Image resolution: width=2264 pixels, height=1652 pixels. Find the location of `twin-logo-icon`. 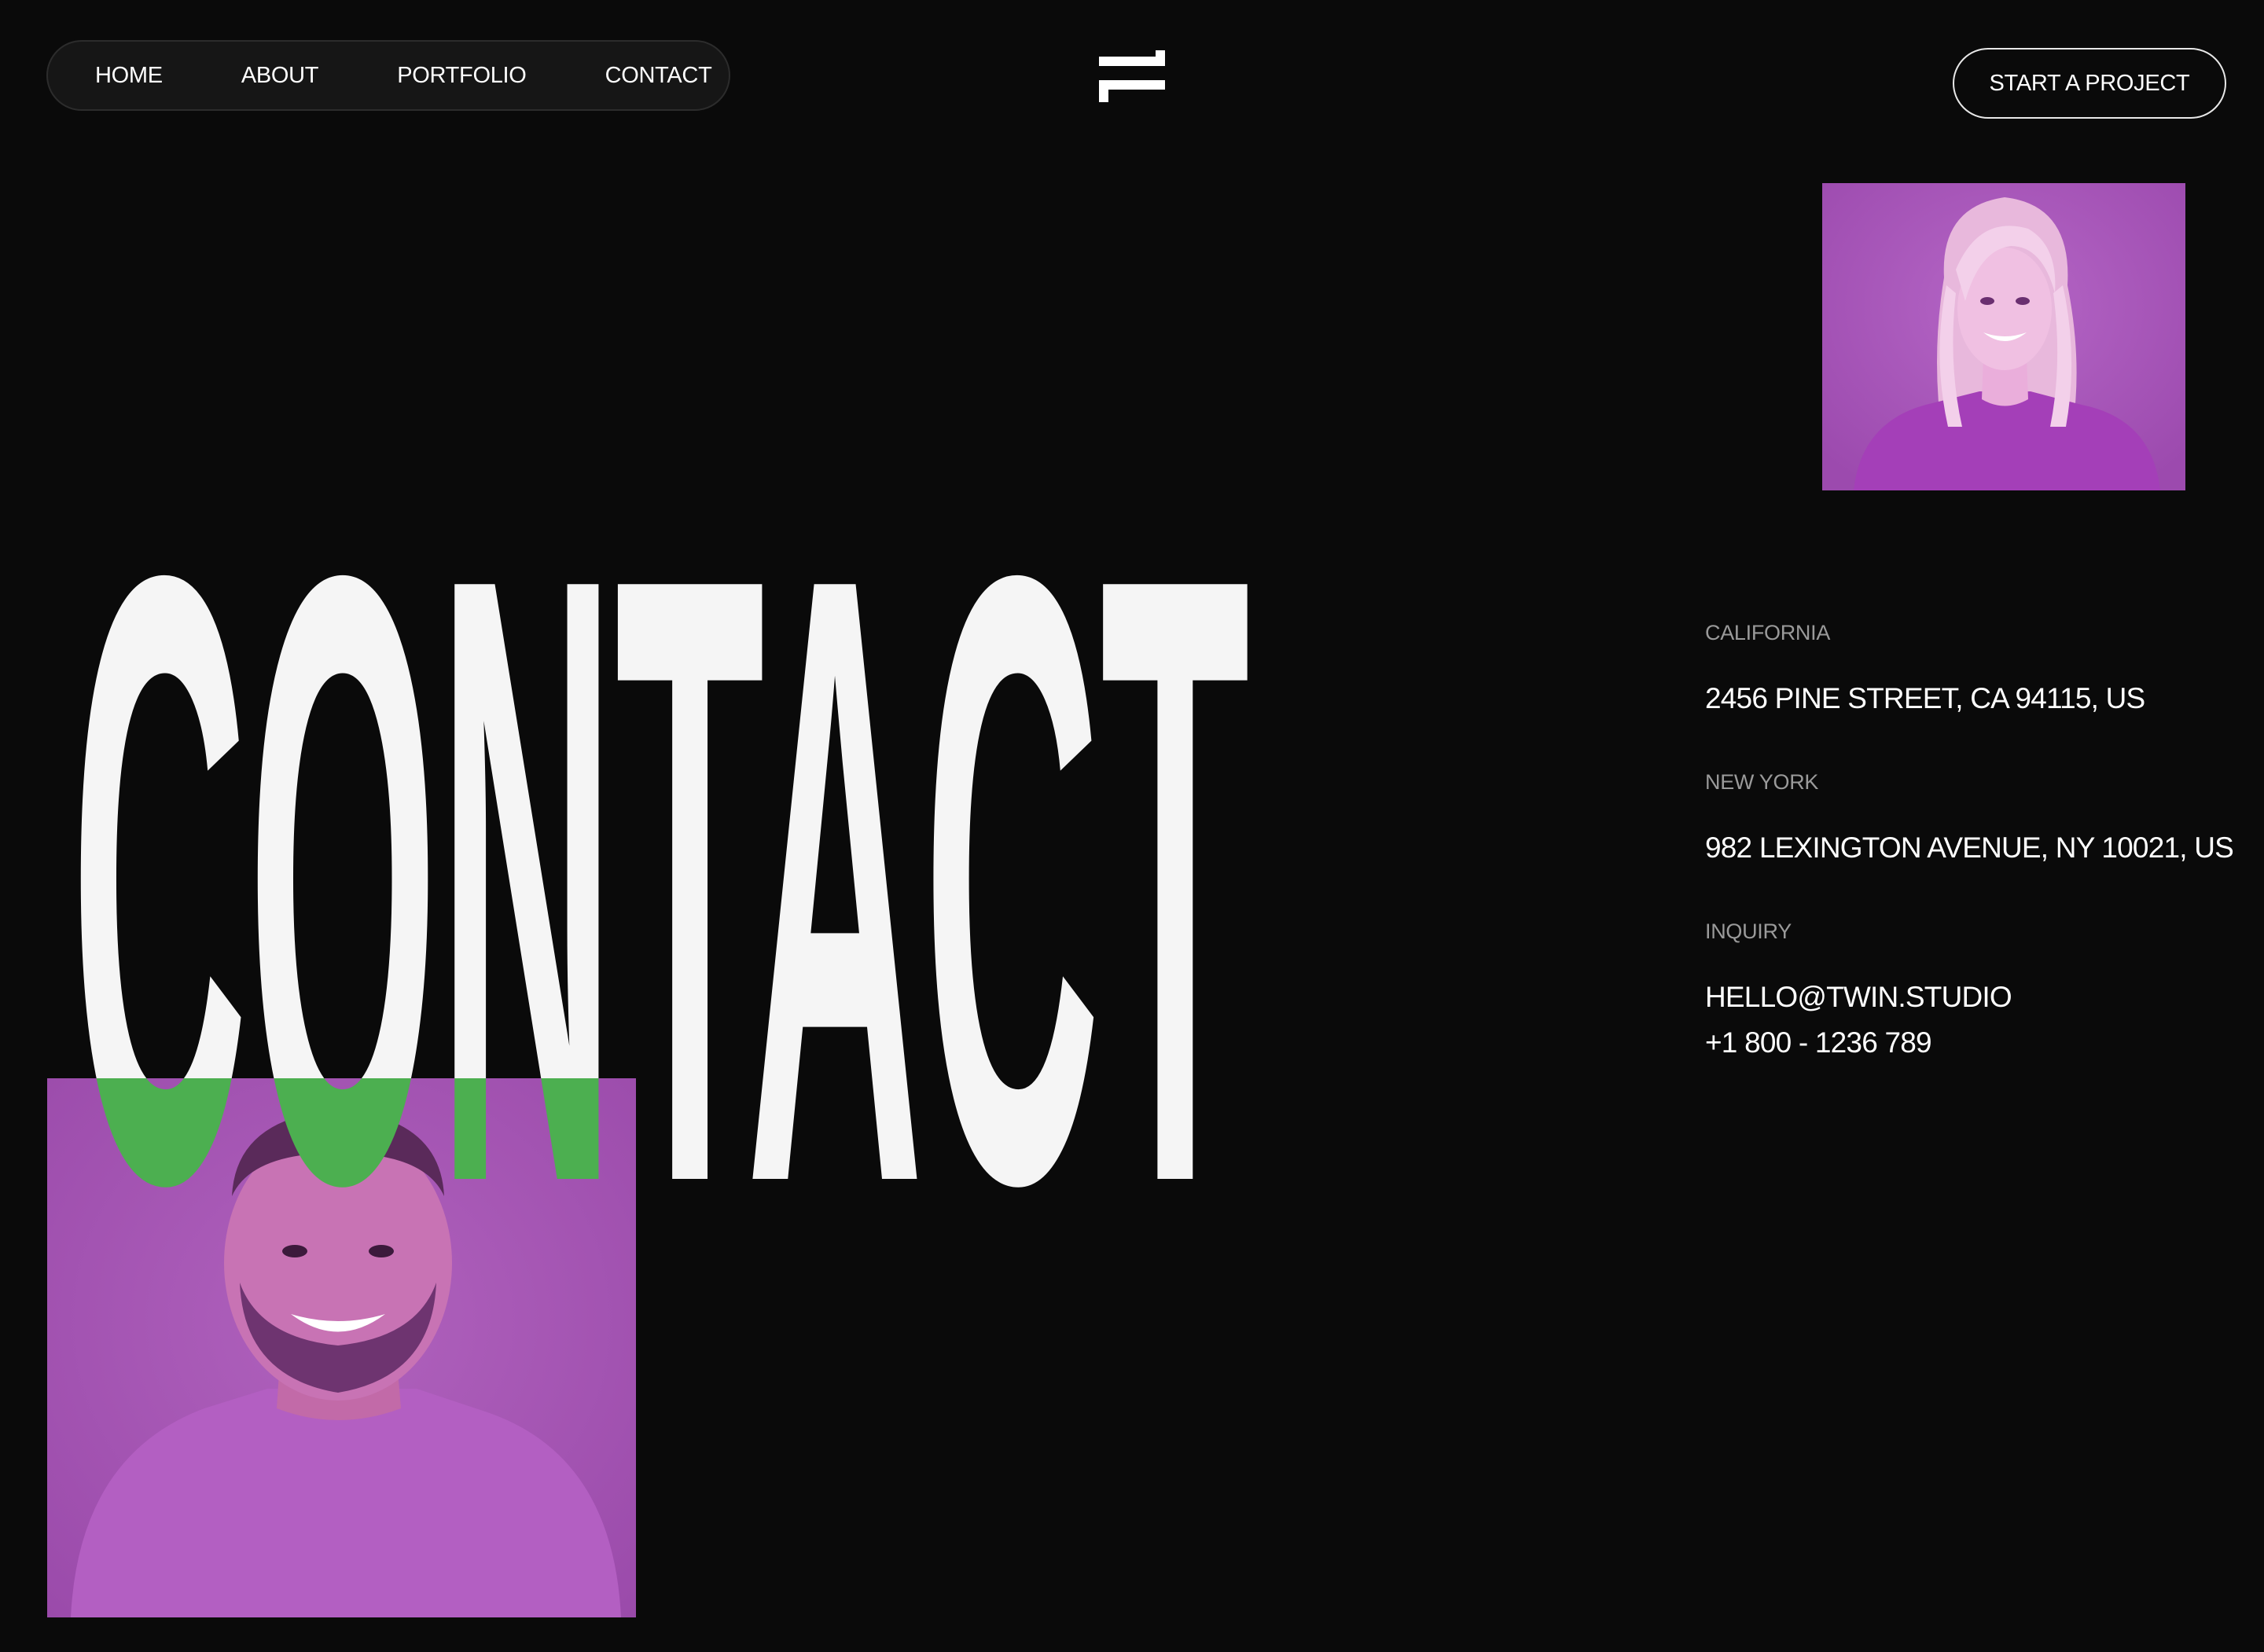

twin-logo-icon is located at coordinates (1132, 76).